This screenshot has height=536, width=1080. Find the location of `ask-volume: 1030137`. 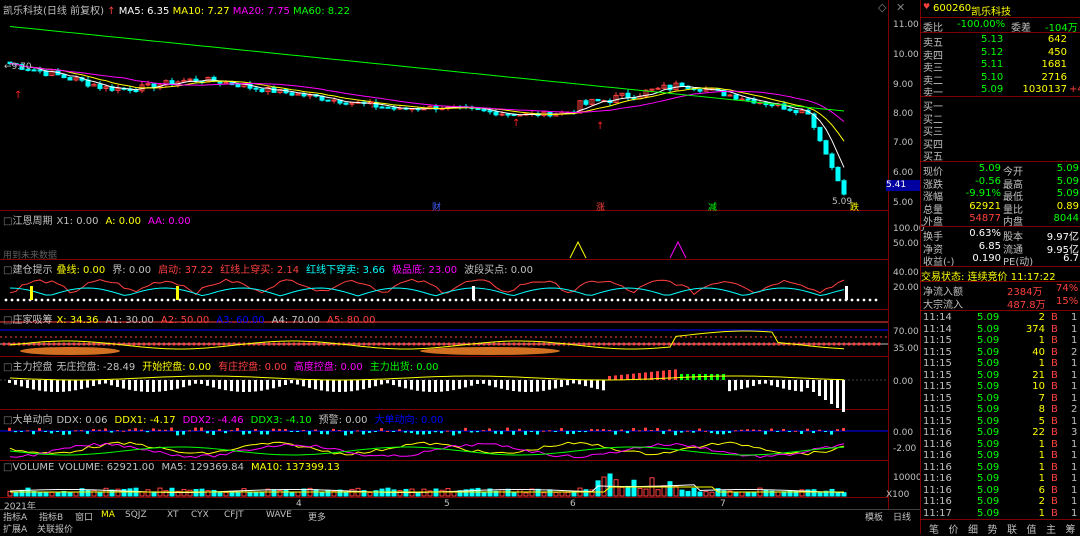

ask-volume: 1030137 is located at coordinates (1044, 89).